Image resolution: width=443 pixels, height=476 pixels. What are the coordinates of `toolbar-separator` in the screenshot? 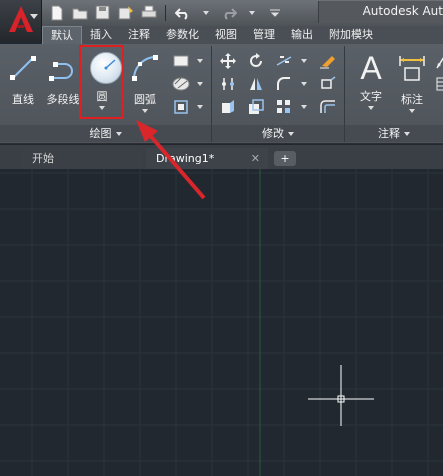 It's located at (165, 12).